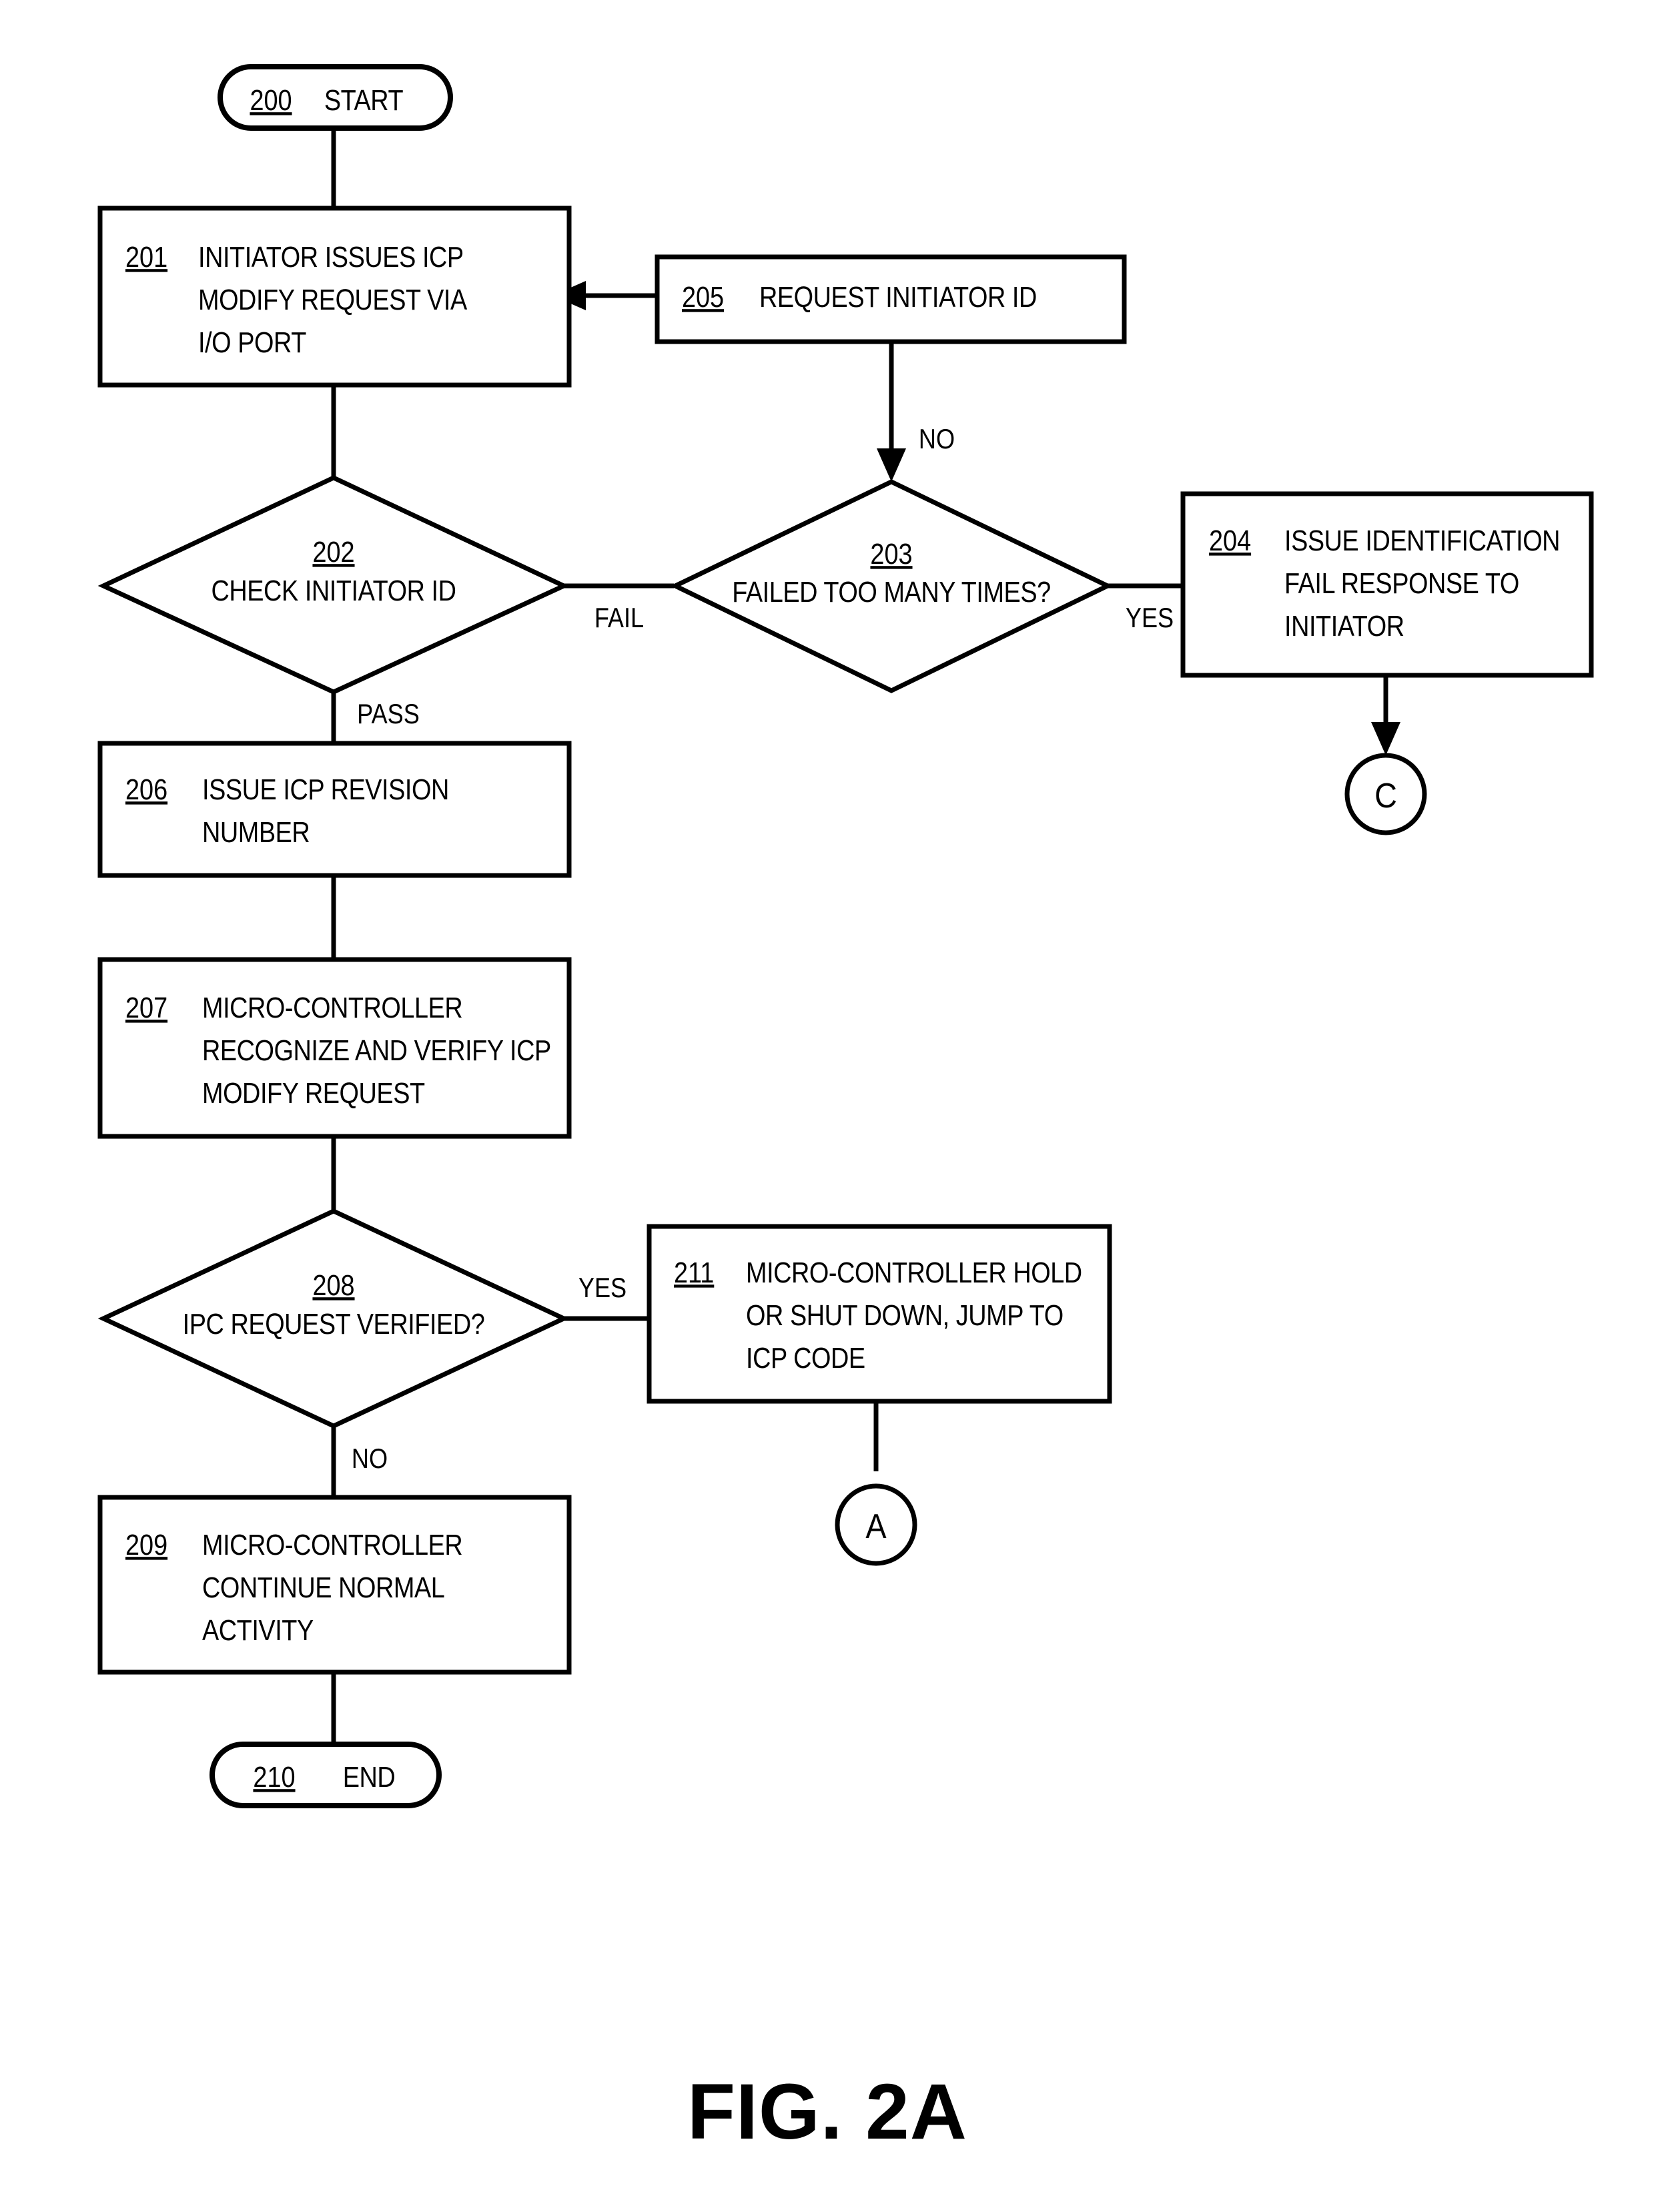 This screenshot has height=2212, width=1654. I want to click on node-202-label: CHECK INITIATOR ID, so click(333, 590).